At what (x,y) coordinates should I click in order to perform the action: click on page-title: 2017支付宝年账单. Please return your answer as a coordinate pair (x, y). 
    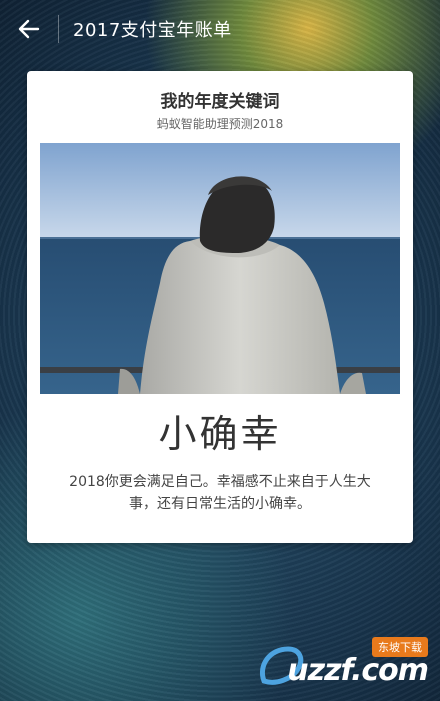
    Looking at the image, I should click on (152, 30).